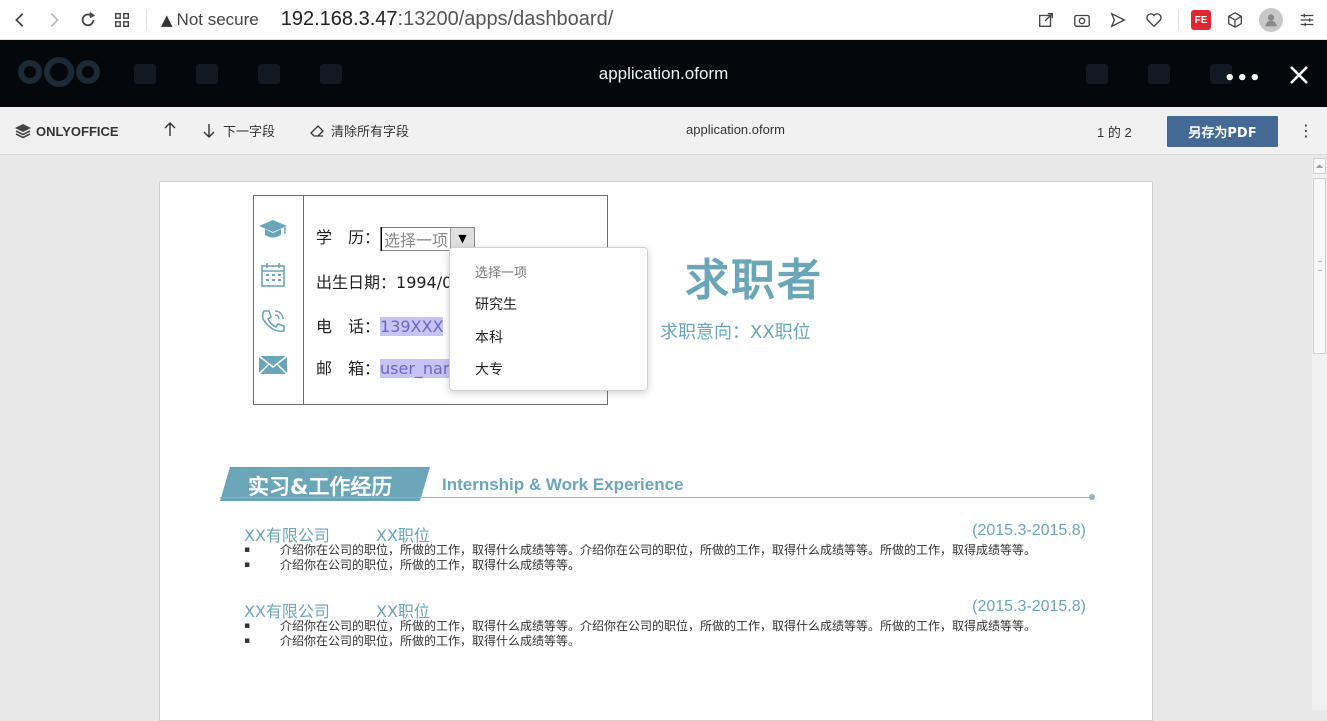 This screenshot has height=721, width=1327. I want to click on birth-label: 出生日期：, so click(356, 282).